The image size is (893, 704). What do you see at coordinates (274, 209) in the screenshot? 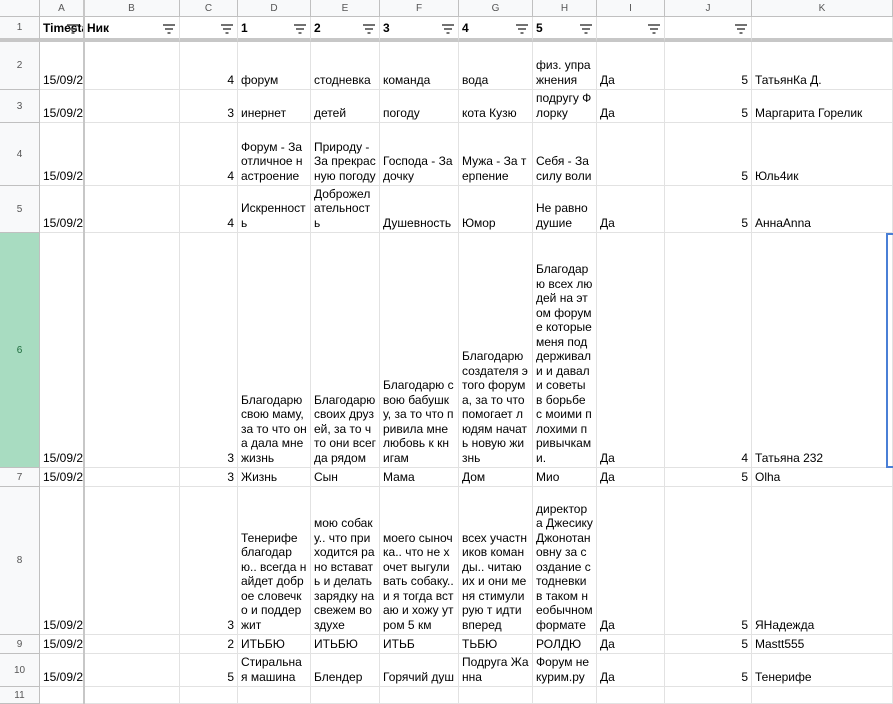
I see `cell-d5: Искренность` at bounding box center [274, 209].